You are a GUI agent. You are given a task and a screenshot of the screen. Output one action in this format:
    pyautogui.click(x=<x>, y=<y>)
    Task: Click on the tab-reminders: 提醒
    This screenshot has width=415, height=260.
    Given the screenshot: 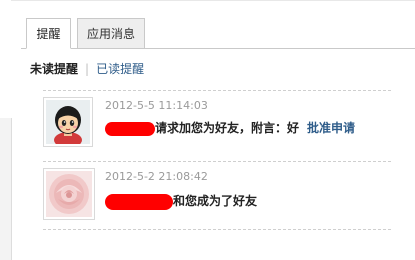 What is the action you would take?
    pyautogui.click(x=48, y=33)
    